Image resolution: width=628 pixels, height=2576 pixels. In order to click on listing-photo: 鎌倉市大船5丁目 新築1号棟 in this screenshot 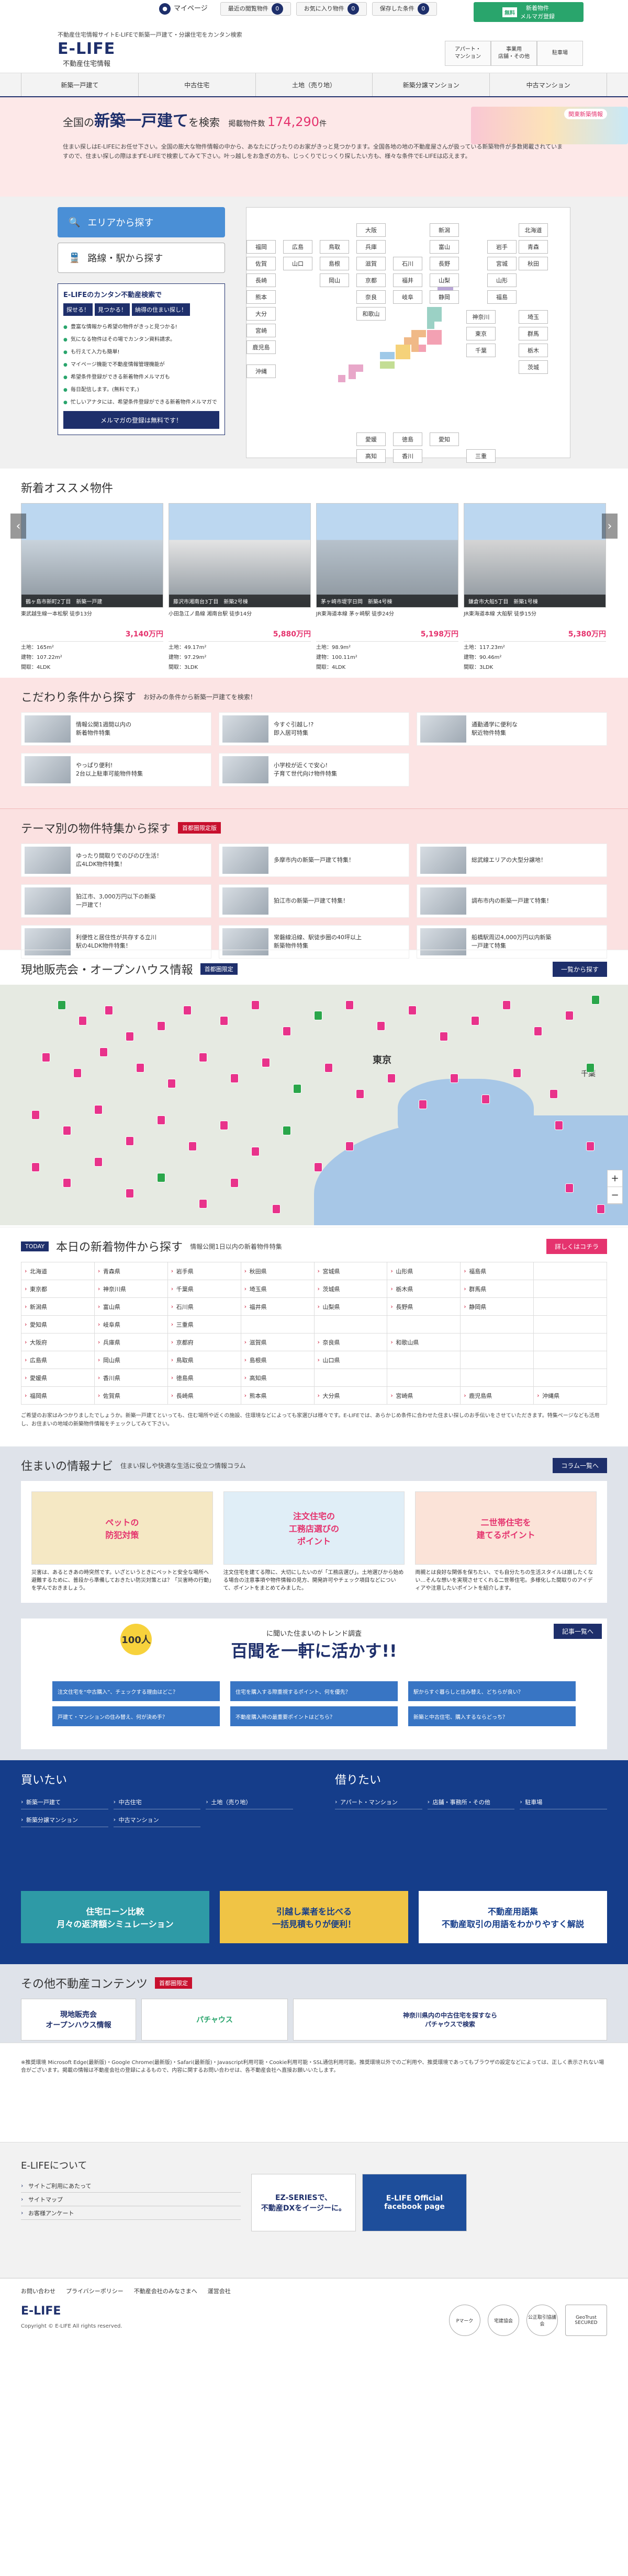, I will do `click(535, 556)`.